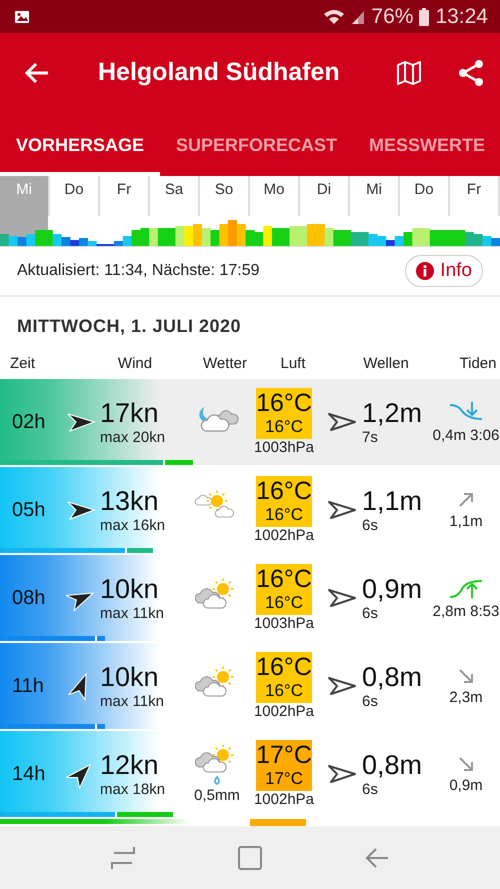 The height and width of the screenshot is (889, 500). What do you see at coordinates (250, 422) in the screenshot?
I see `forecast-row: 02h 17kn max 20kn 16°C 16°C 1003hPa 1,2m 7s 0,4m 3:06` at bounding box center [250, 422].